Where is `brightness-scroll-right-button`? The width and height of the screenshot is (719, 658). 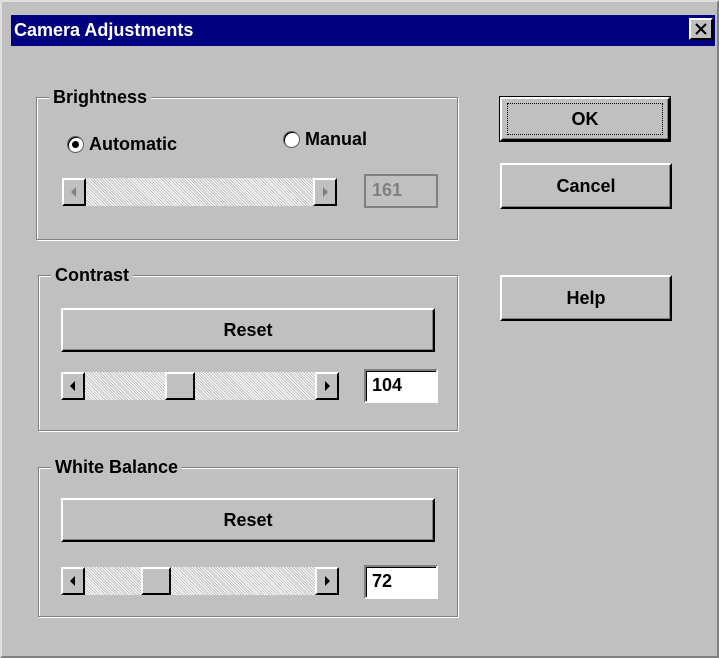
brightness-scroll-right-button is located at coordinates (325, 192).